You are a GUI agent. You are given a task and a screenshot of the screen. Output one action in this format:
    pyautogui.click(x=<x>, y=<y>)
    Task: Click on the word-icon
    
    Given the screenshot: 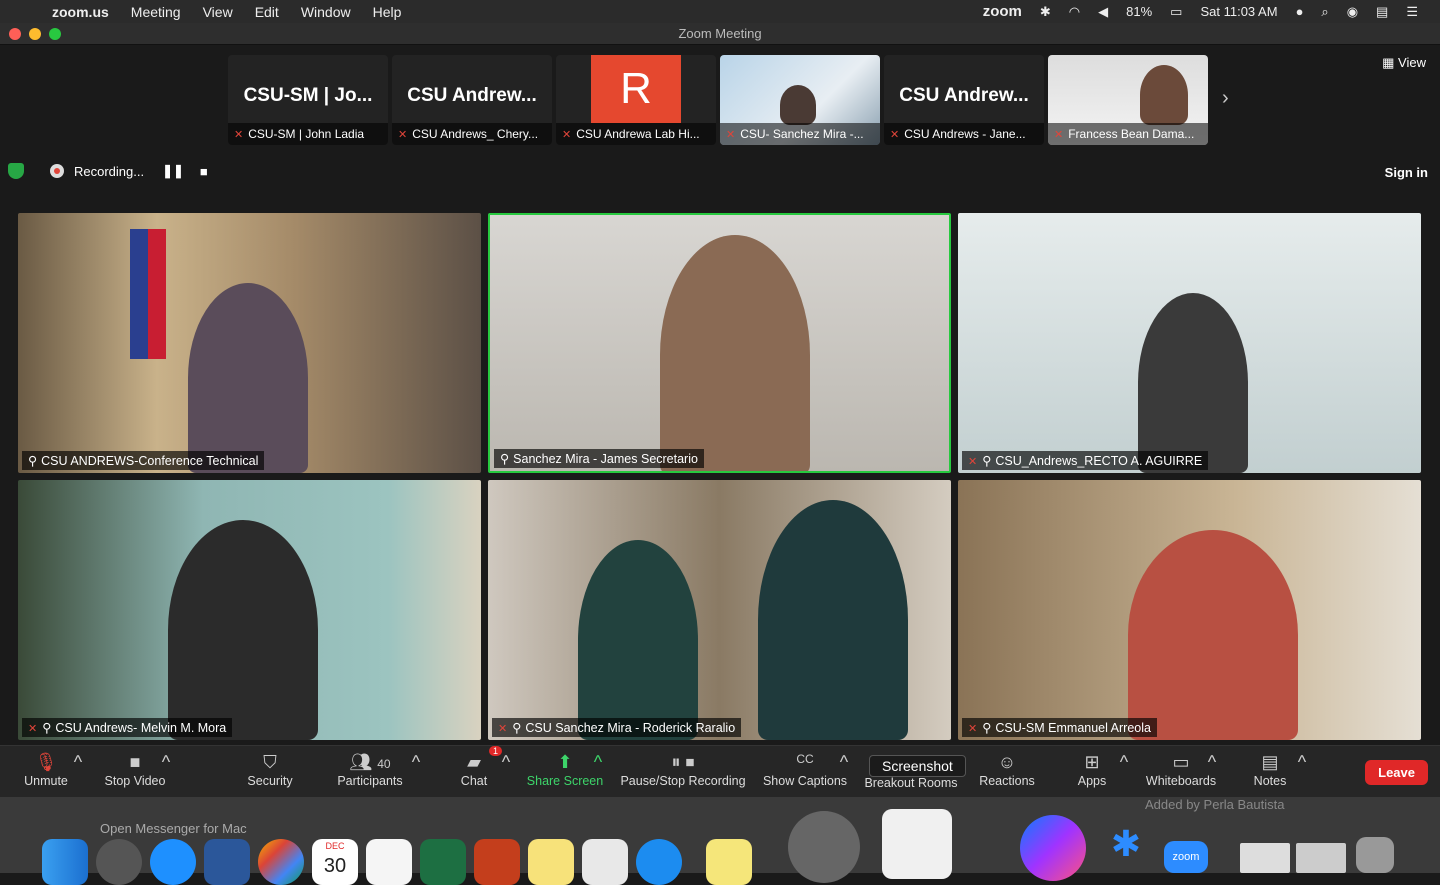 What is the action you would take?
    pyautogui.click(x=227, y=862)
    